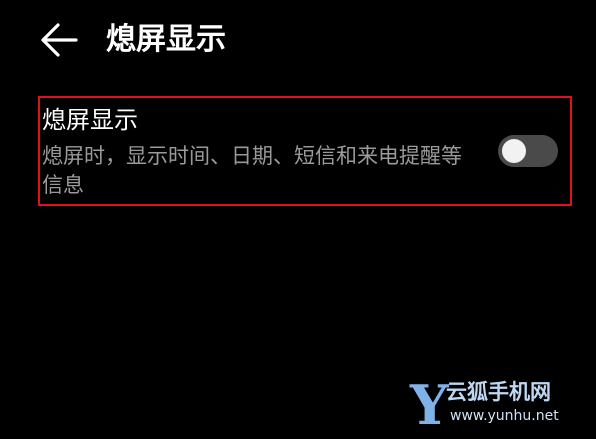  What do you see at coordinates (500, 405) in the screenshot?
I see `site-watermark: Y 云狐手机网 www.yunhu.net` at bounding box center [500, 405].